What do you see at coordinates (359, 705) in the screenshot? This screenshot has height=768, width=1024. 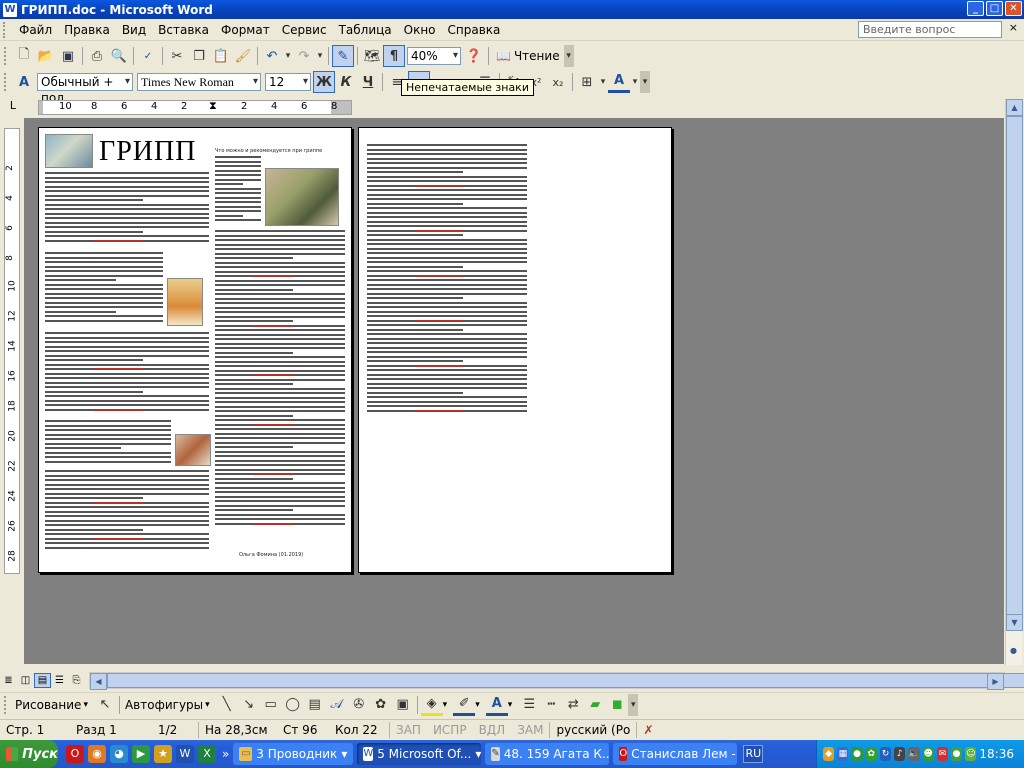 I see `diagram-icon: ✇` at bounding box center [359, 705].